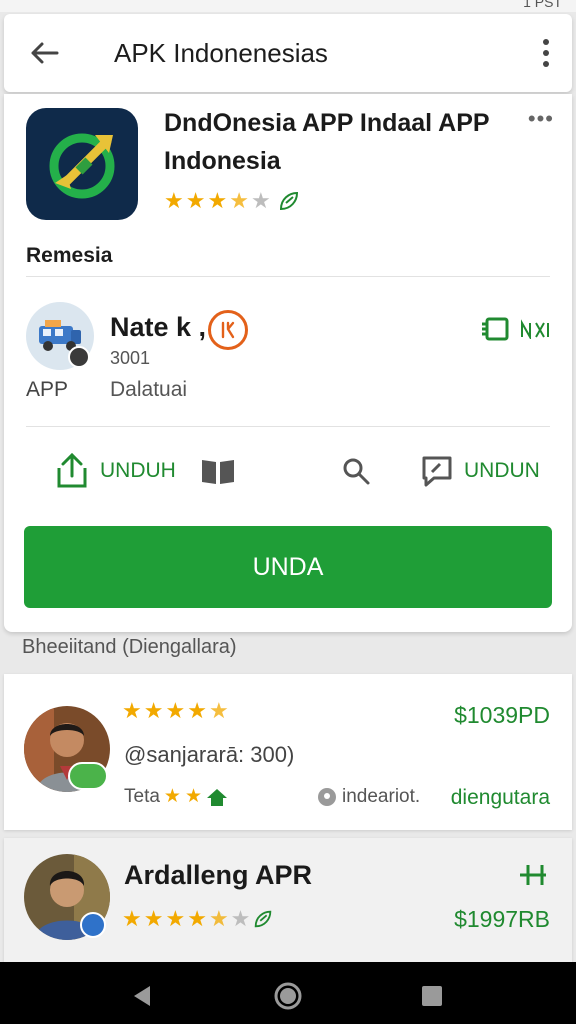 The height and width of the screenshot is (1024, 576). What do you see at coordinates (209, 754) in the screenshot?
I see `item-handle: @sanjararā: 300)` at bounding box center [209, 754].